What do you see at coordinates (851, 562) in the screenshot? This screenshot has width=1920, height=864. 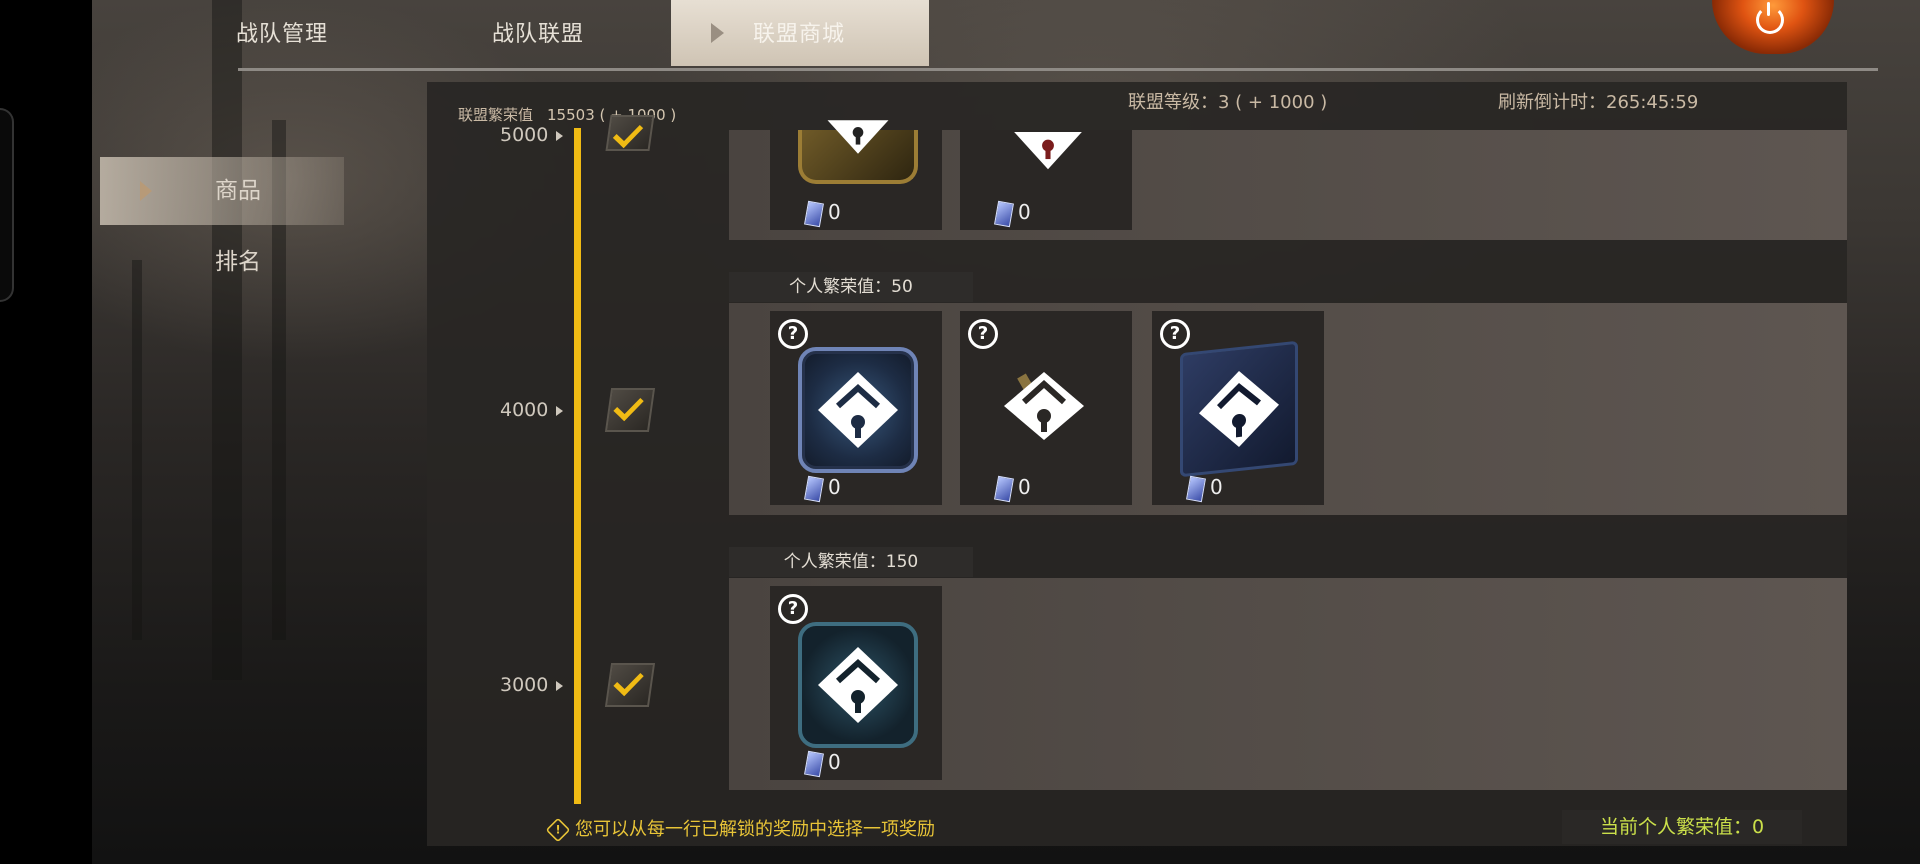 I see `tier-requirement-3000: 个人繁荣值：150` at bounding box center [851, 562].